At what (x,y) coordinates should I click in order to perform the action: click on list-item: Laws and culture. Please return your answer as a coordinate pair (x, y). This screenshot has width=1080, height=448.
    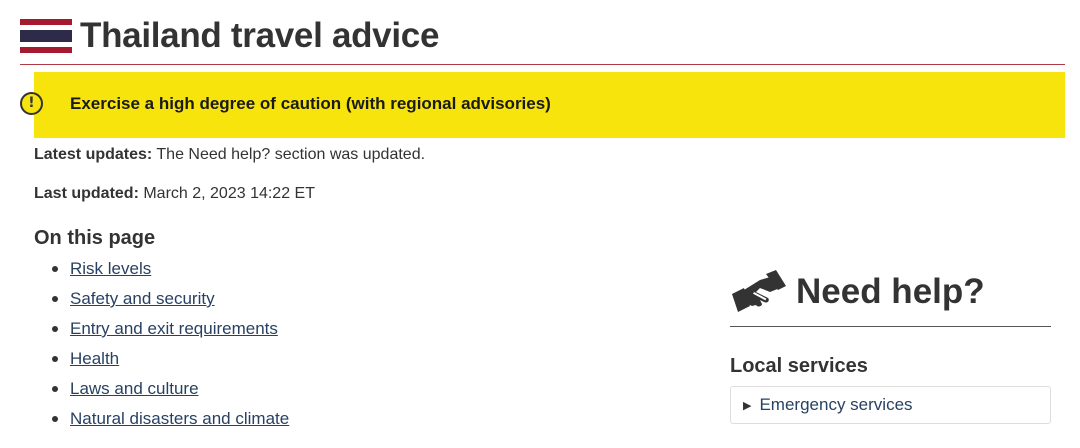
    Looking at the image, I should click on (170, 391).